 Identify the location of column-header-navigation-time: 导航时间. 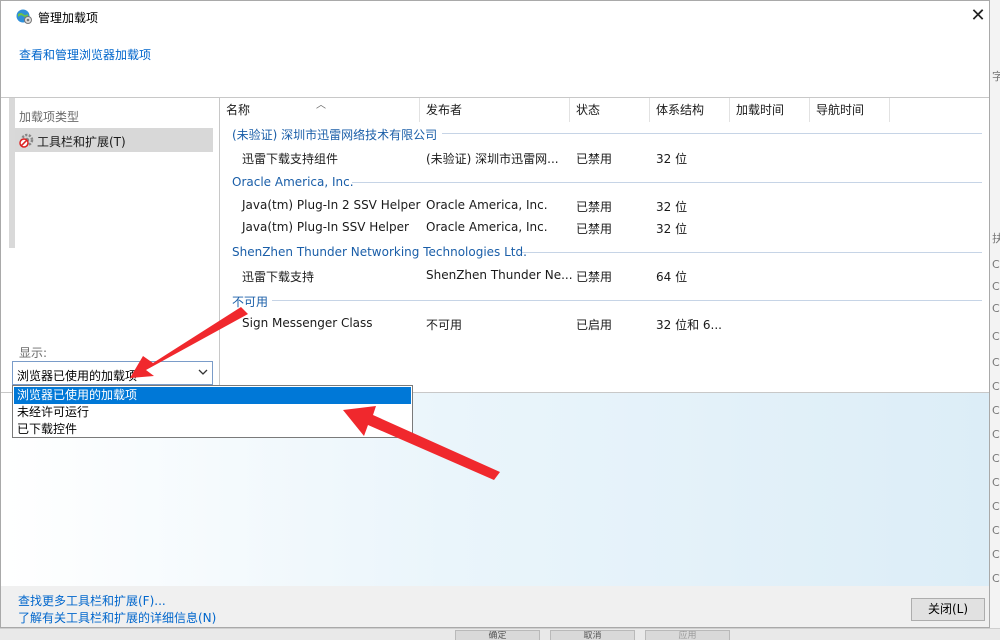
(850, 110).